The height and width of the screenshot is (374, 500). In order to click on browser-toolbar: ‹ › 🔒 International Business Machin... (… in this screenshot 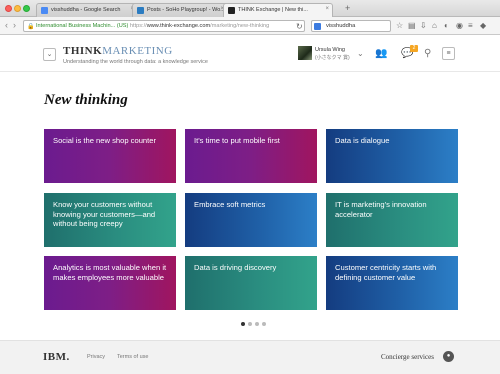, I will do `click(250, 26)`.